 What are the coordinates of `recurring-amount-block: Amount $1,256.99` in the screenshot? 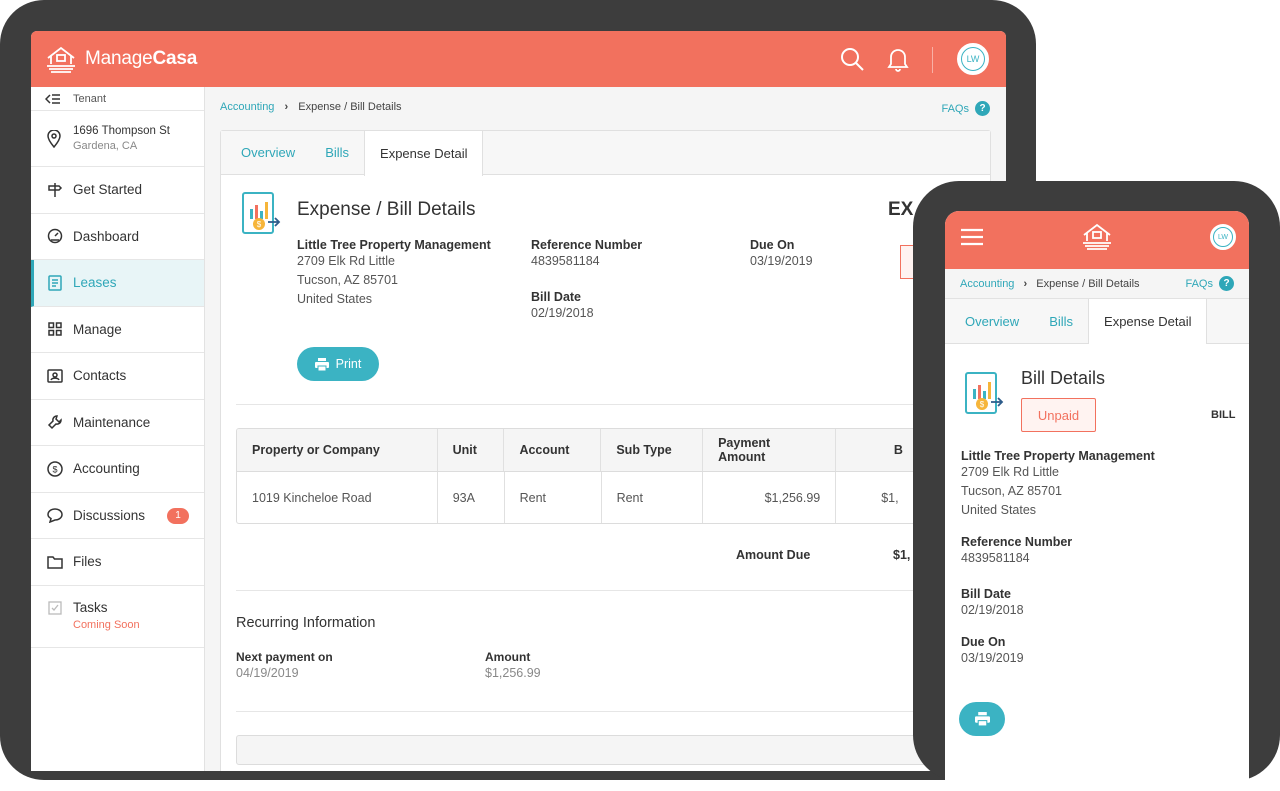 It's located at (513, 666).